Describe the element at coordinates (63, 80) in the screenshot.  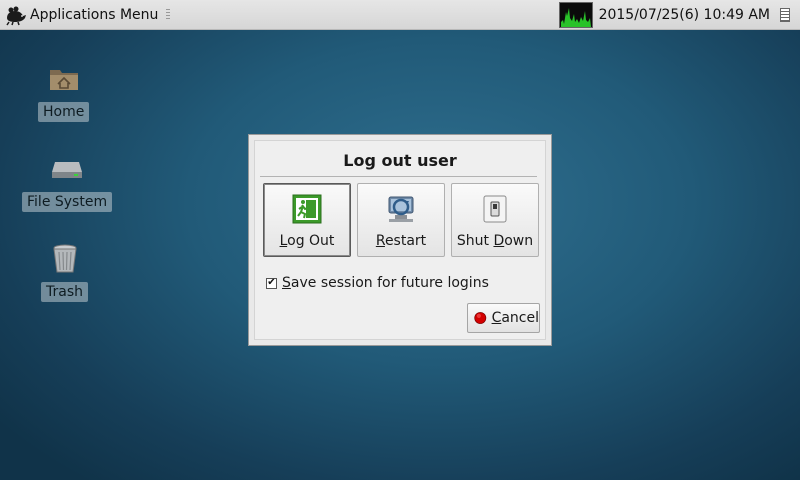
I see `home-folder-icon` at that location.